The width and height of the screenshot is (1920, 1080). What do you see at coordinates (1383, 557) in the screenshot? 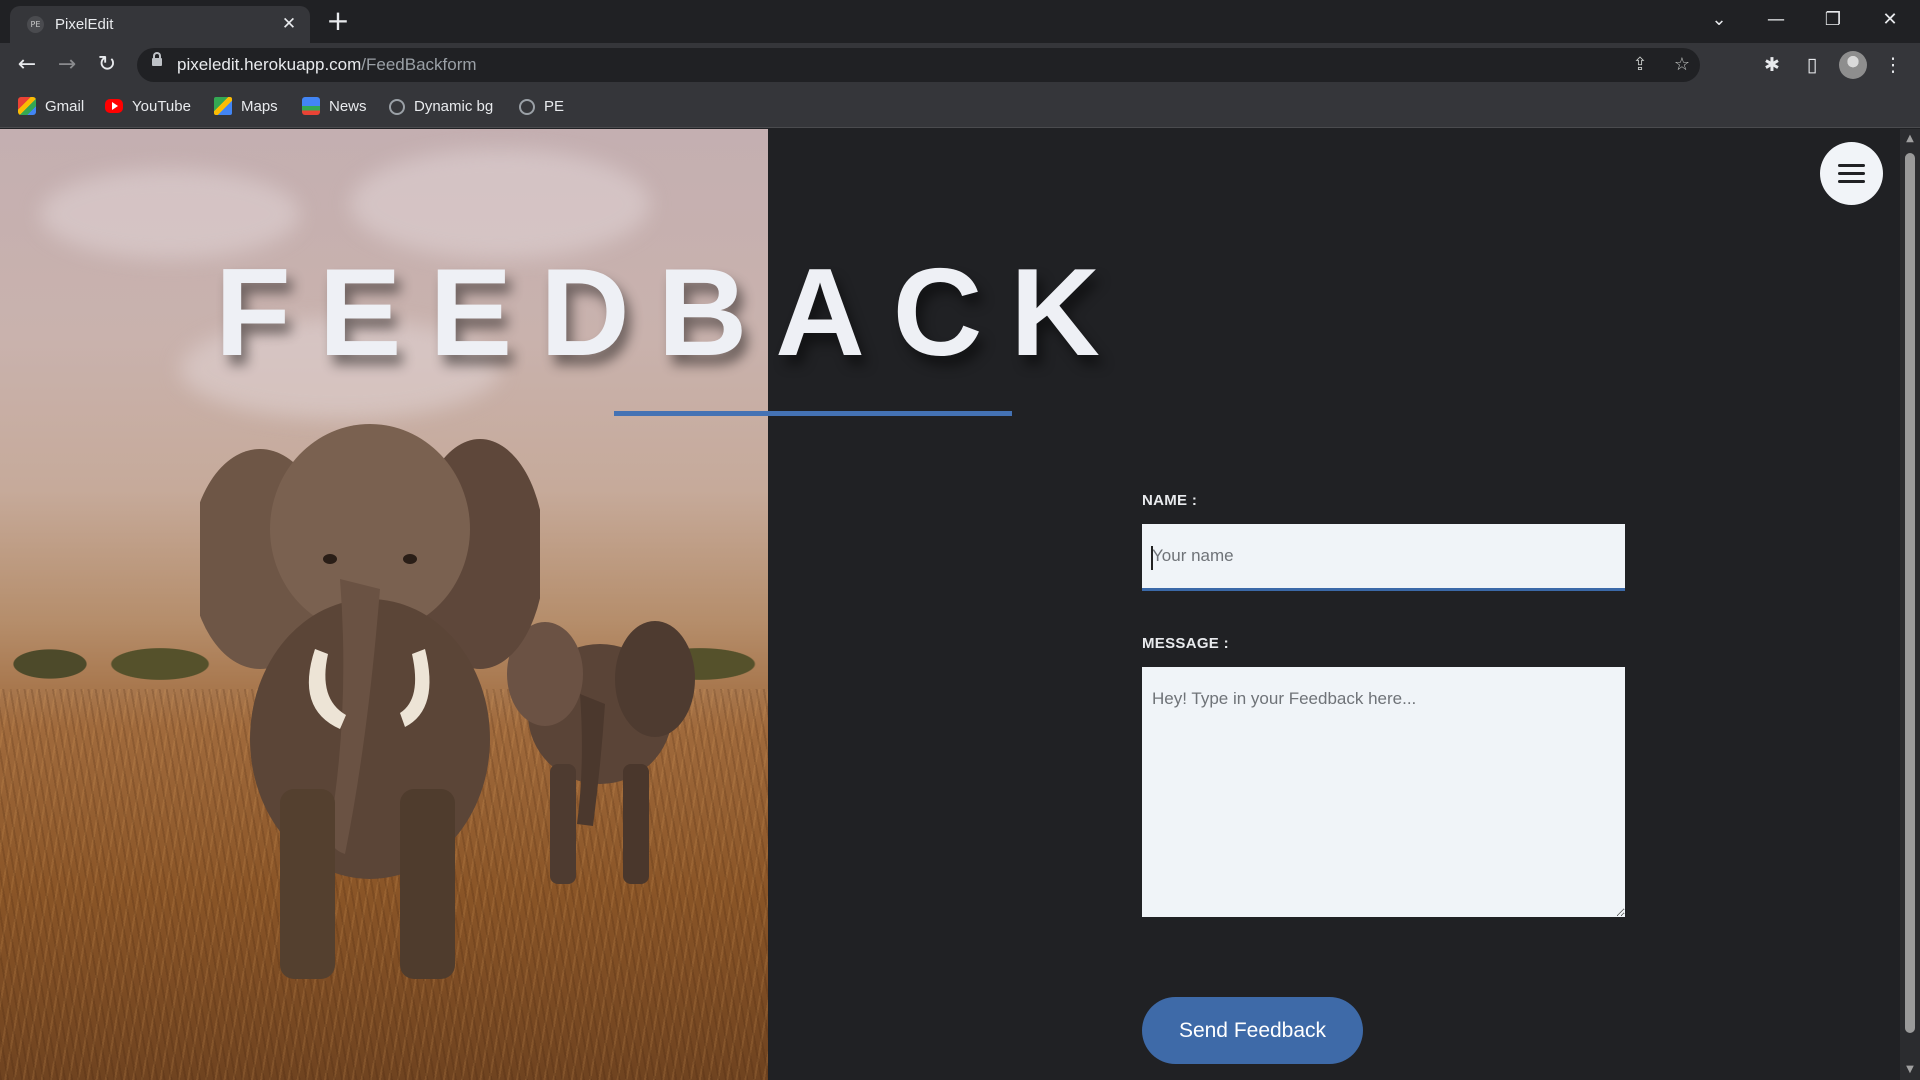
I see `name-input` at bounding box center [1383, 557].